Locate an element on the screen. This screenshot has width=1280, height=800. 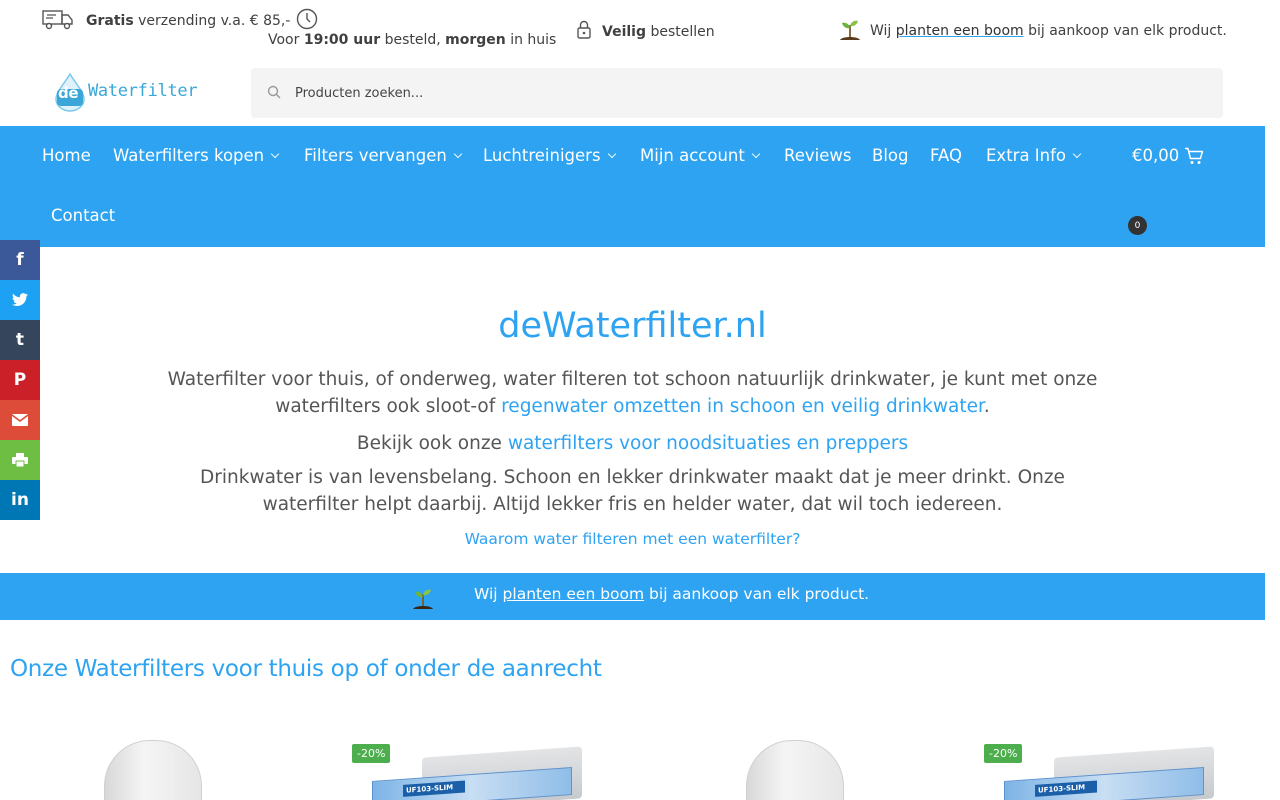
usp-secure: Veilig bestellen is located at coordinates (645, 32).